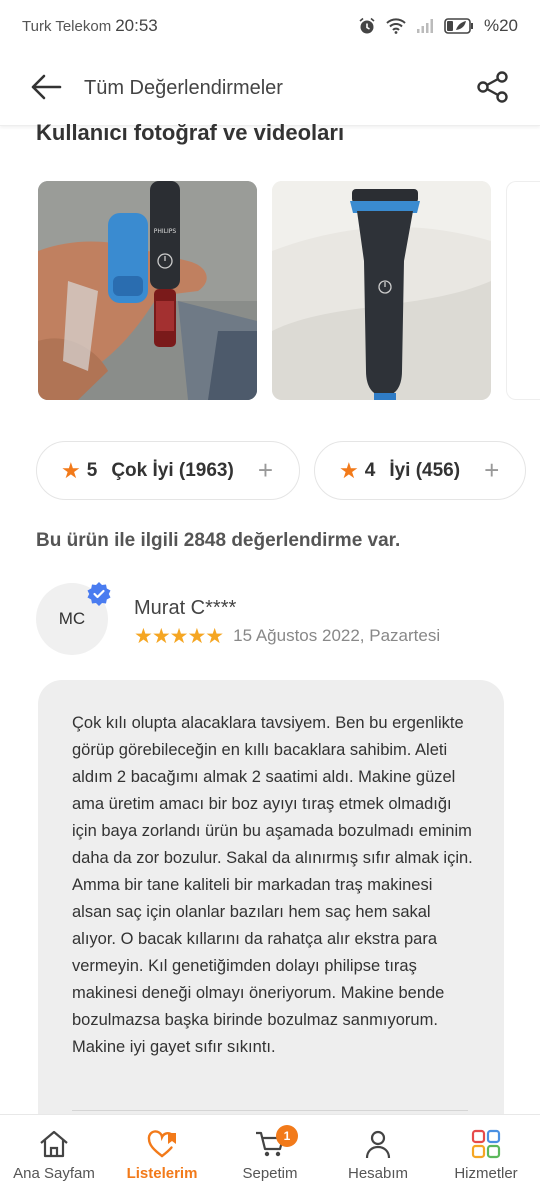 The width and height of the screenshot is (540, 1200). I want to click on tab-label: Ana Sayfam, so click(54, 1173).